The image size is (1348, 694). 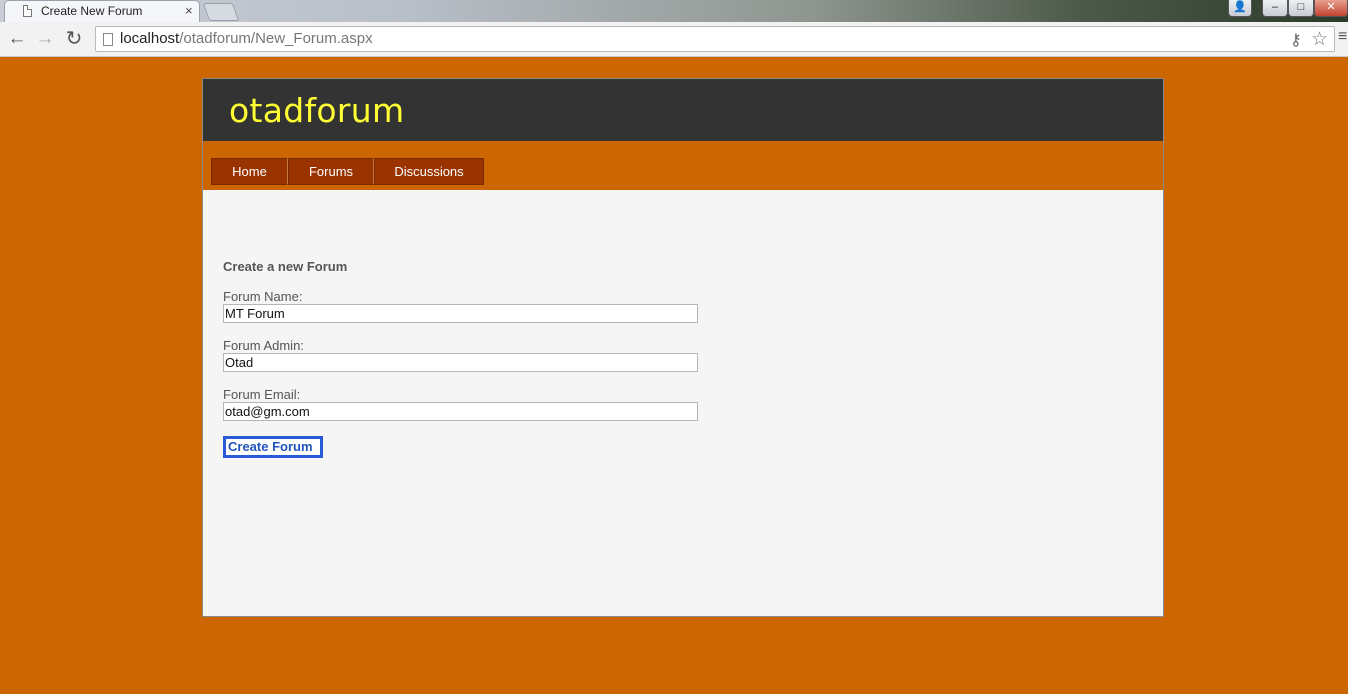 What do you see at coordinates (262, 394) in the screenshot?
I see `forum-email-label: Forum Email:` at bounding box center [262, 394].